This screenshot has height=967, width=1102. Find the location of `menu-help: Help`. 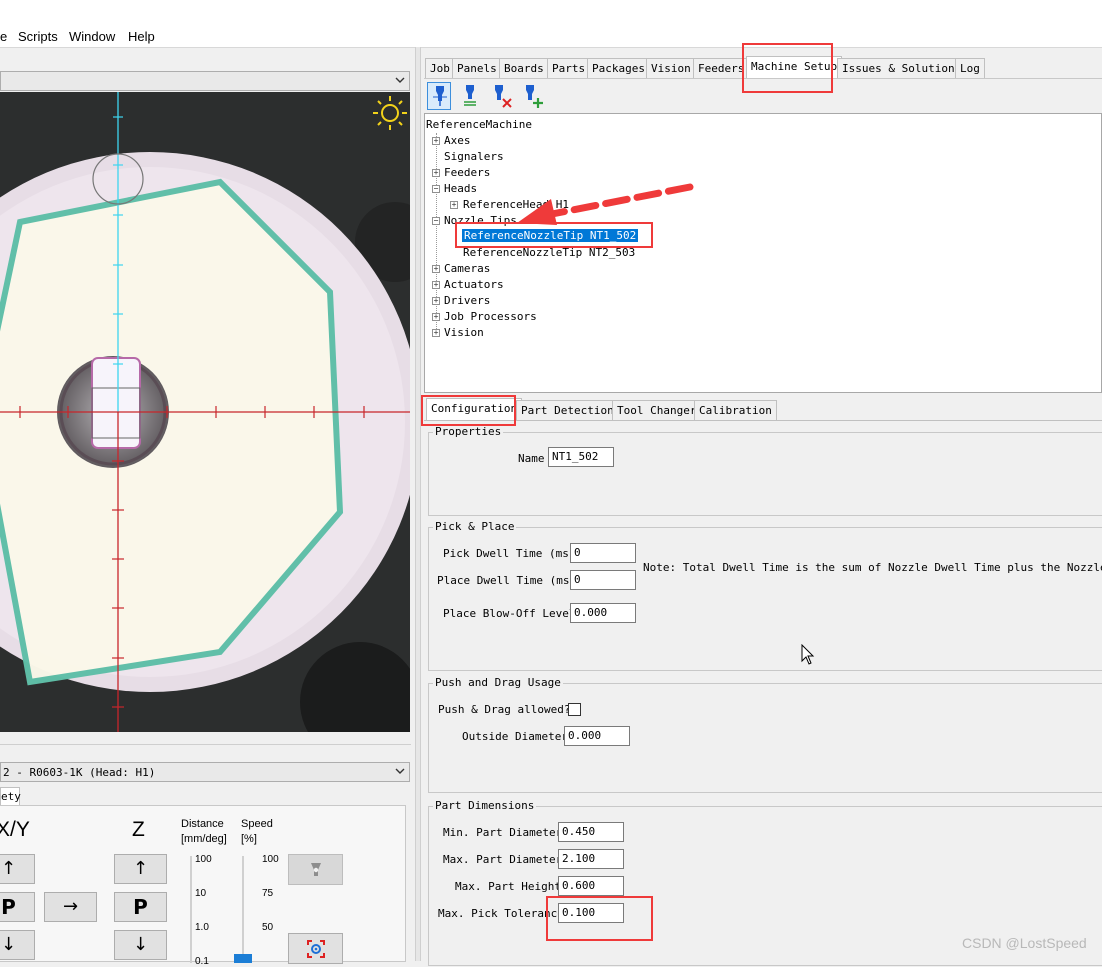

menu-help: Help is located at coordinates (141, 36).